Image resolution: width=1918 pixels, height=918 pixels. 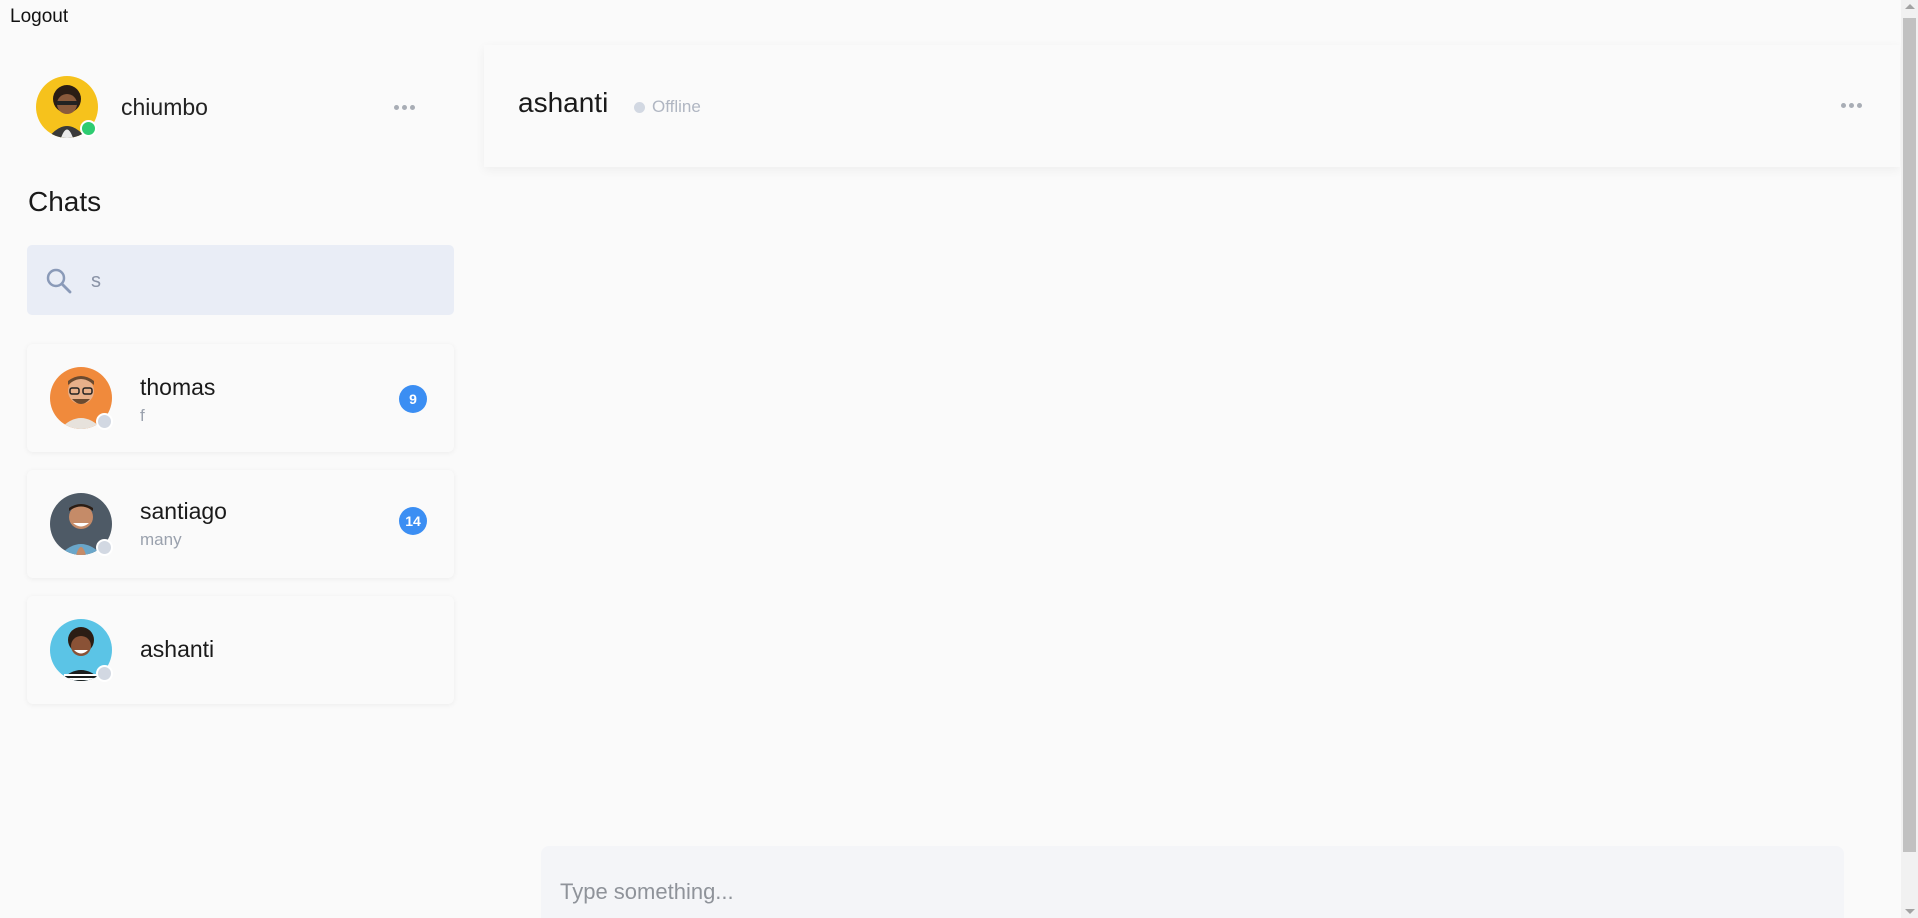 I want to click on message-composer, so click(x=1192, y=882).